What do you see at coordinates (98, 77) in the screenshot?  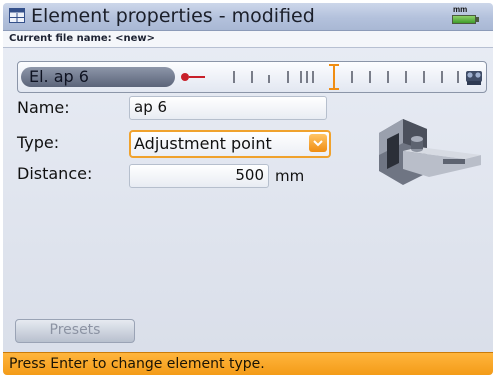 I see `element-label-box: El. ap 6` at bounding box center [98, 77].